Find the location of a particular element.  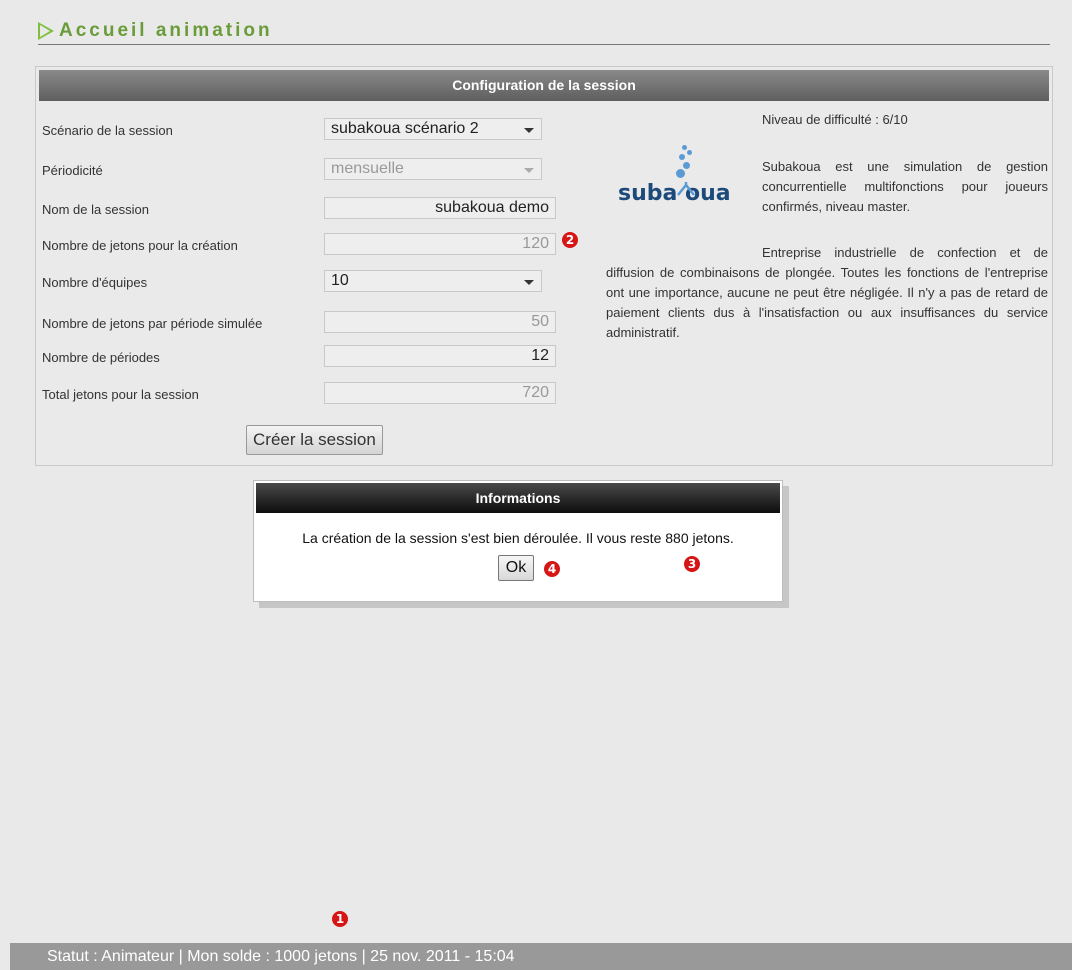

session-name-label: Nom de la session is located at coordinates (95, 209).